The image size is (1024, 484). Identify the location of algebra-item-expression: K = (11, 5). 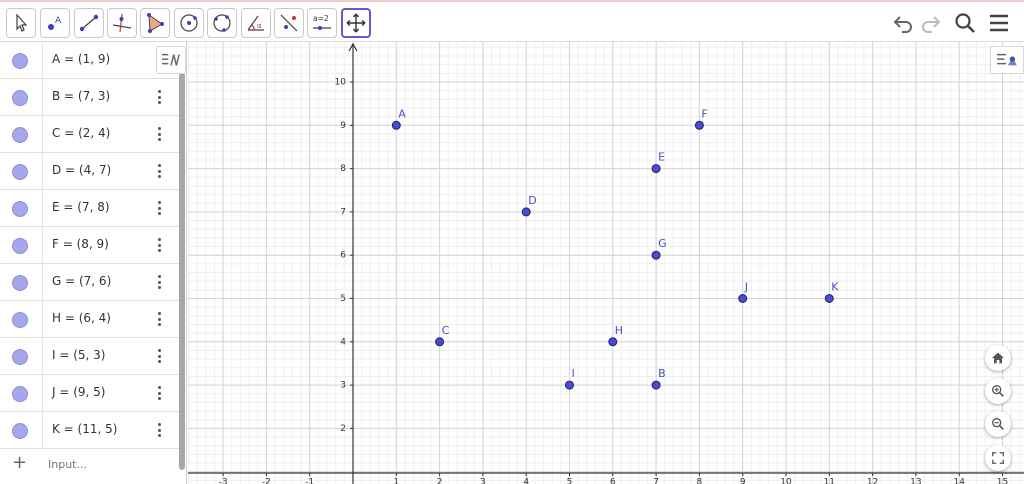
(84, 429).